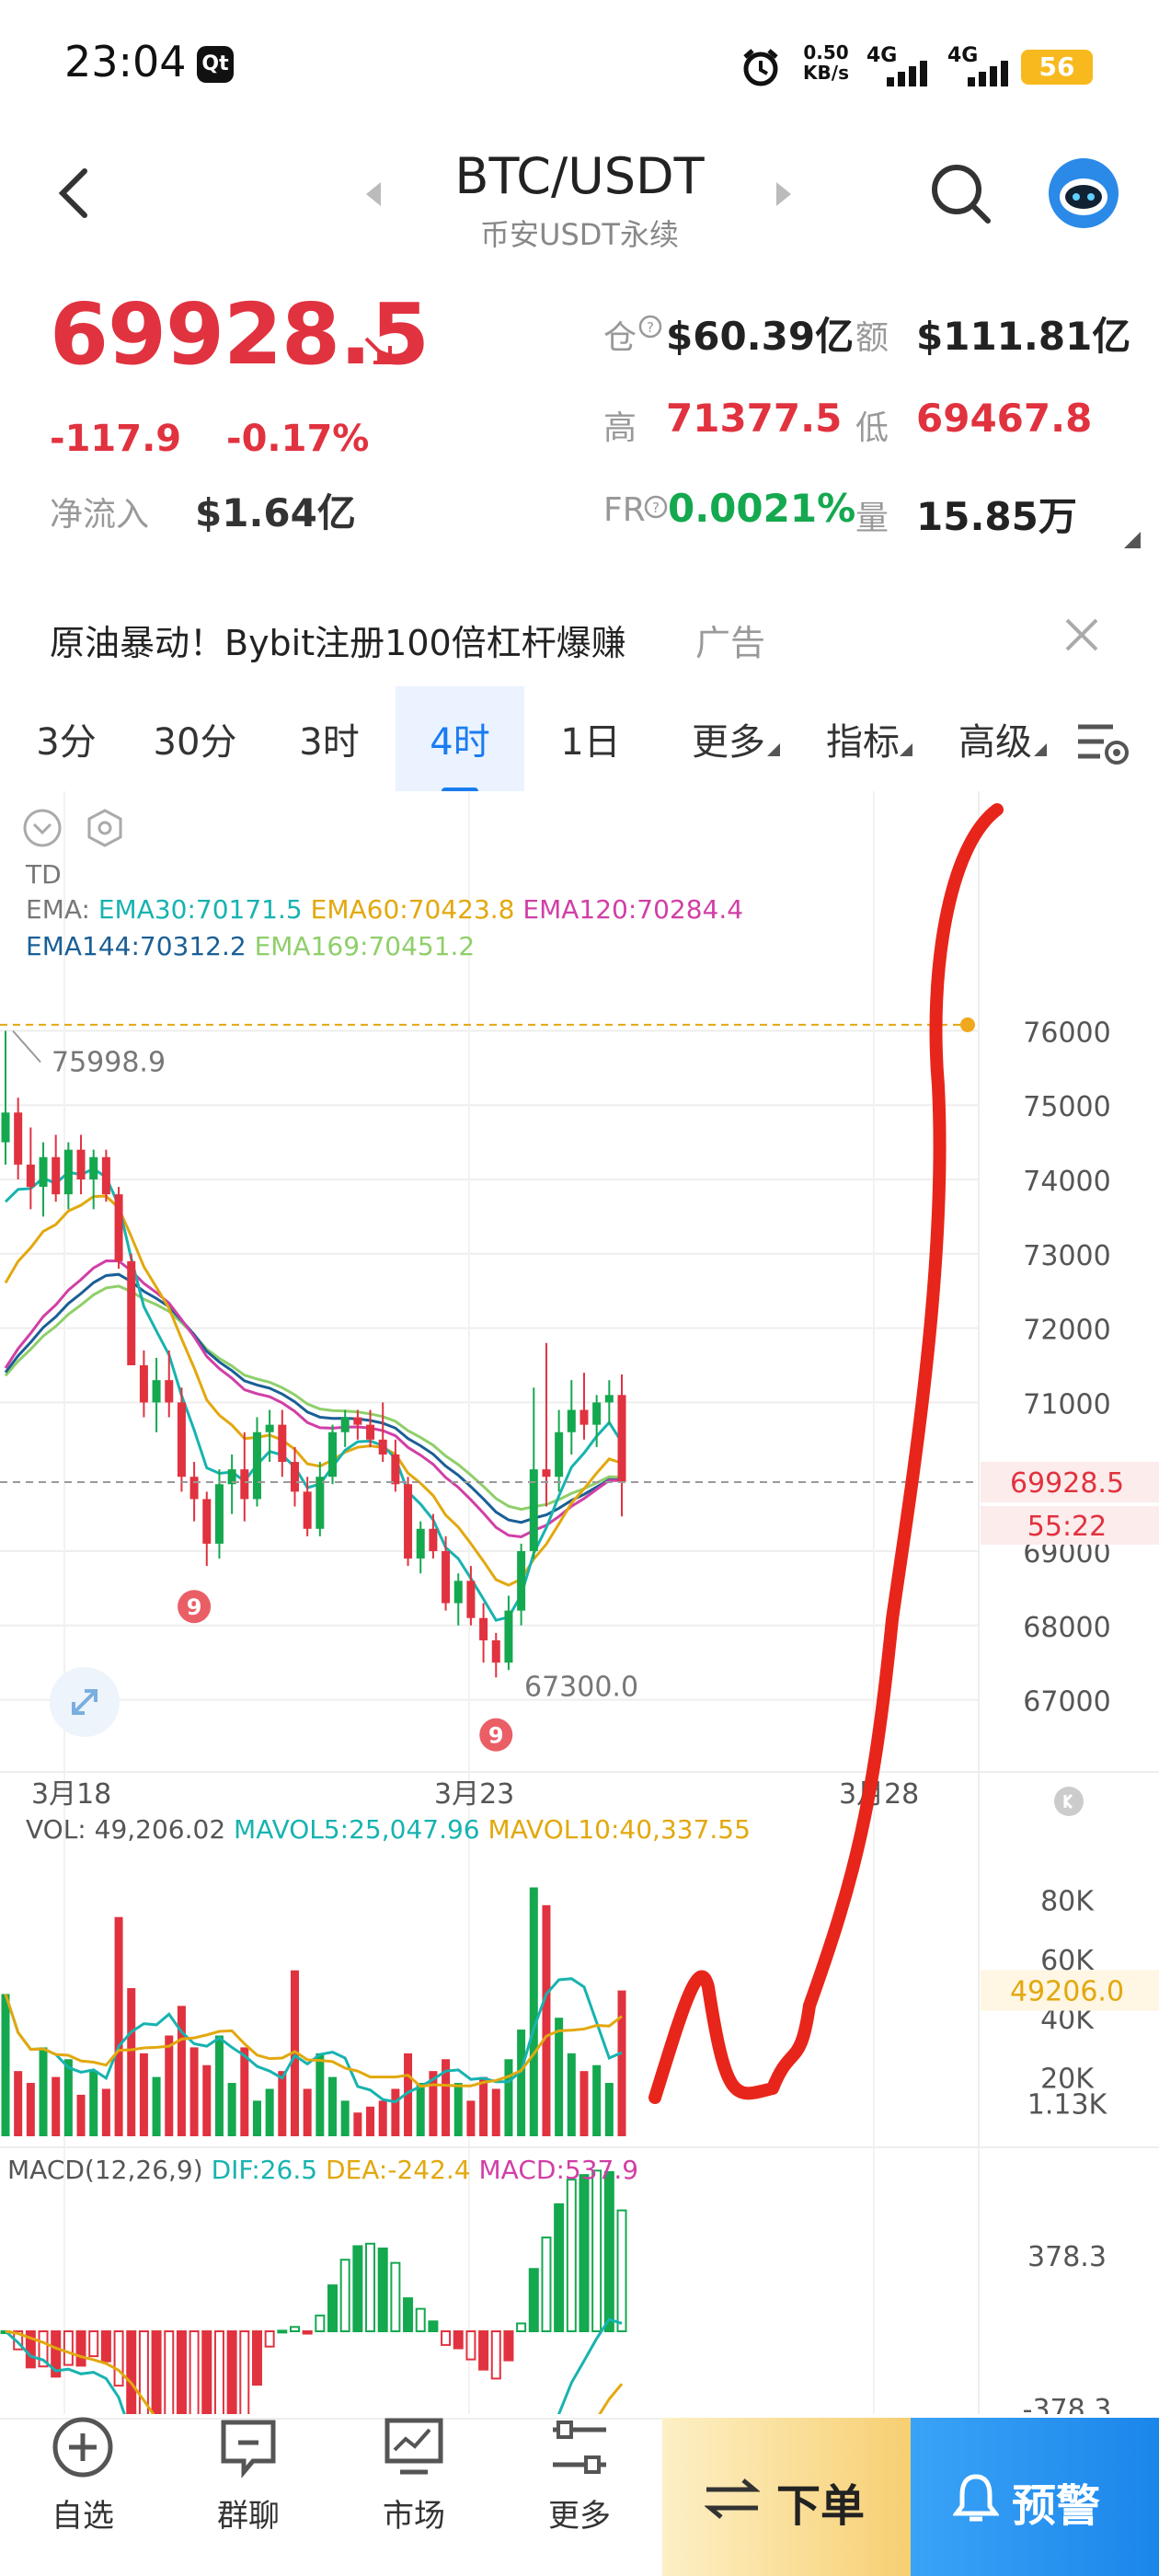 This screenshot has width=1159, height=2576. Describe the element at coordinates (961, 194) in the screenshot. I see `search-icon` at that location.